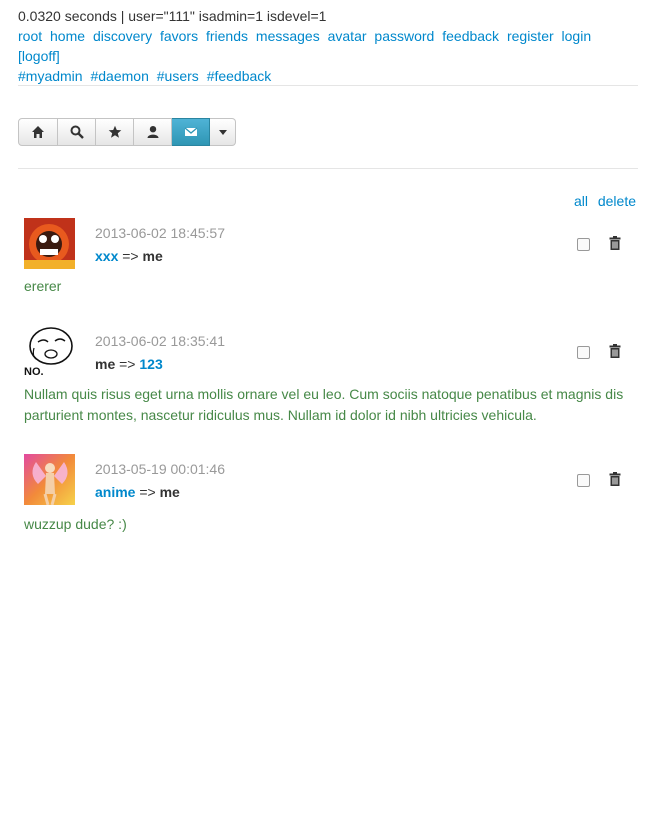 The width and height of the screenshot is (650, 830). I want to click on nav-link-login: login, so click(577, 36).